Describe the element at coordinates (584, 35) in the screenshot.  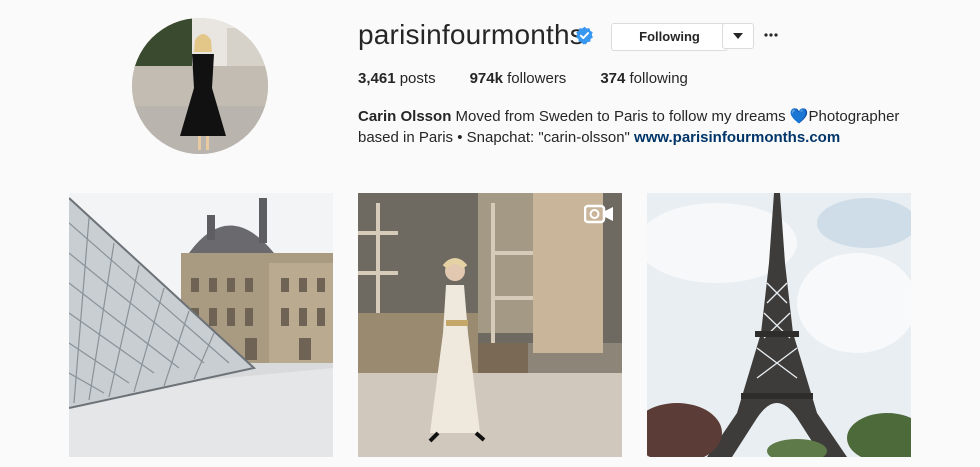
I see `verified-badge-icon` at that location.